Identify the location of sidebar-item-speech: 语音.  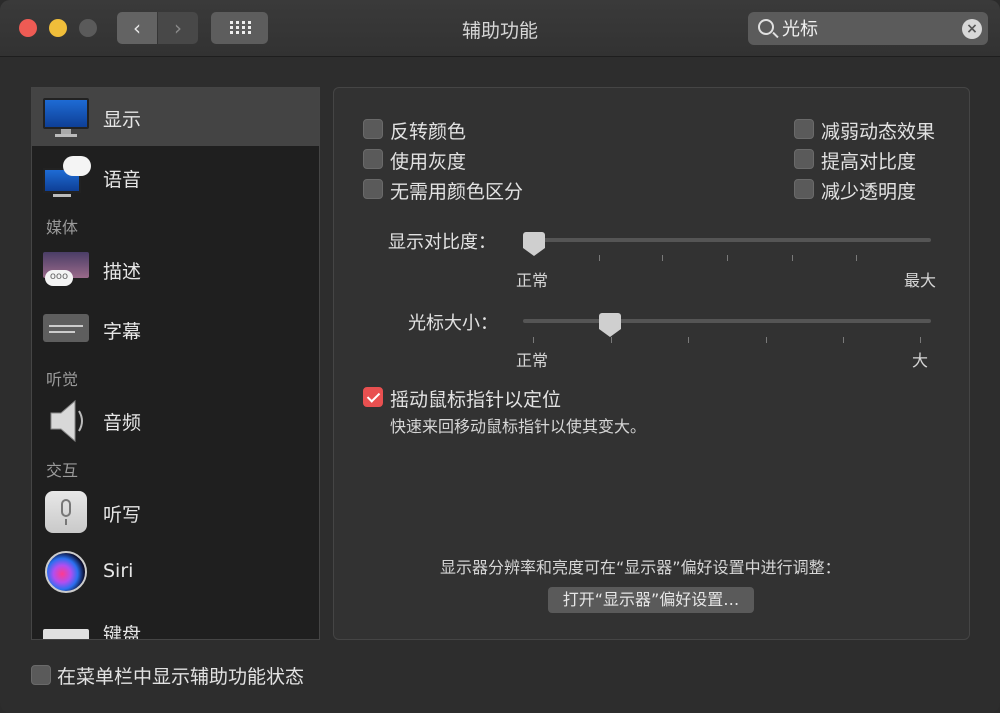
(175, 177).